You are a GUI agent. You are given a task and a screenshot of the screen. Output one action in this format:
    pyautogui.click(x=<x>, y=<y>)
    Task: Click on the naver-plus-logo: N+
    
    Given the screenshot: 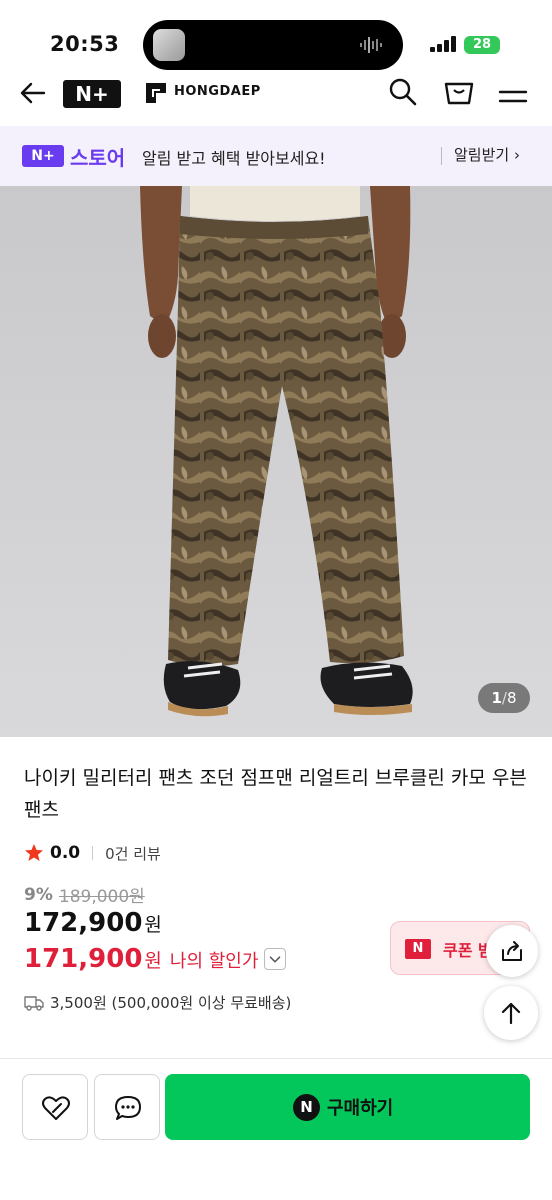 What is the action you would take?
    pyautogui.click(x=92, y=94)
    